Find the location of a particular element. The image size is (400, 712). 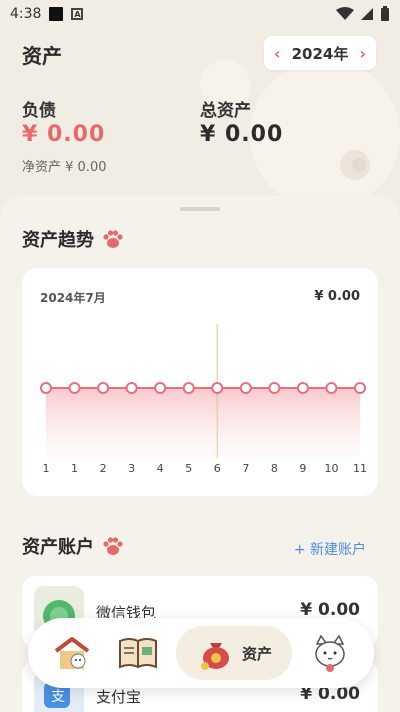

total-assets-label: 总资产 is located at coordinates (225, 111).